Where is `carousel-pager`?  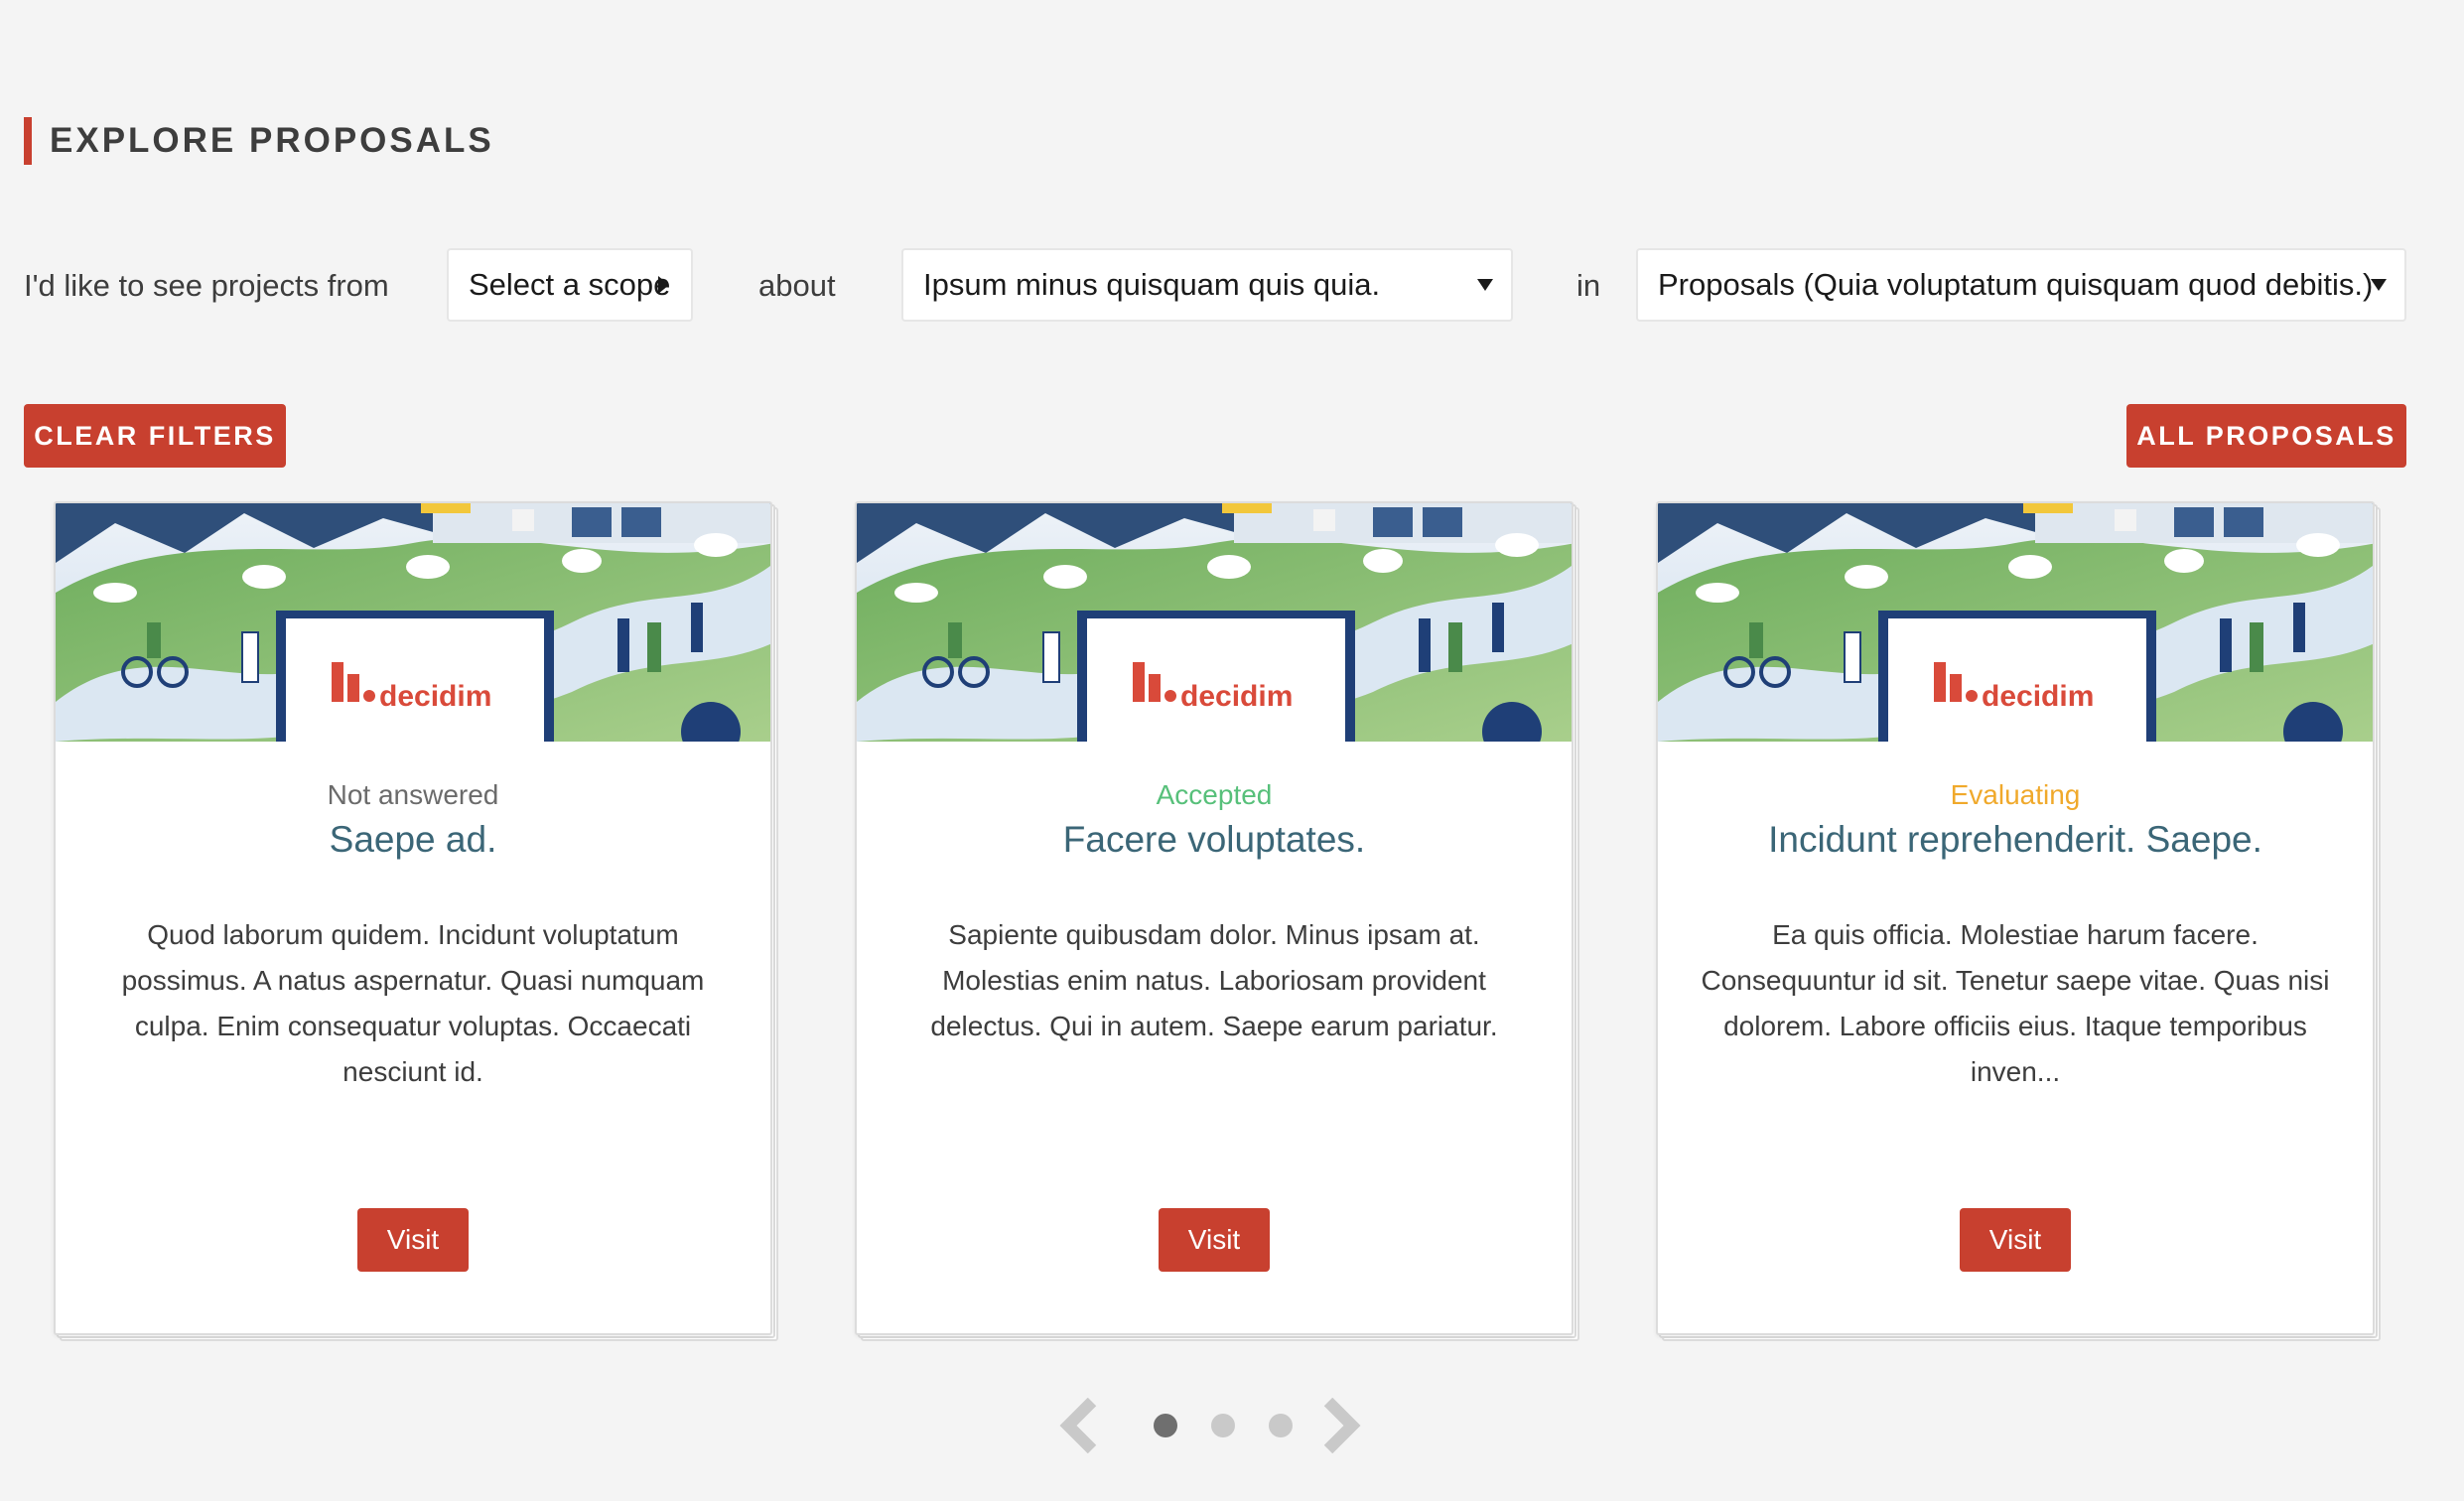
carousel-pager is located at coordinates (1213, 1424).